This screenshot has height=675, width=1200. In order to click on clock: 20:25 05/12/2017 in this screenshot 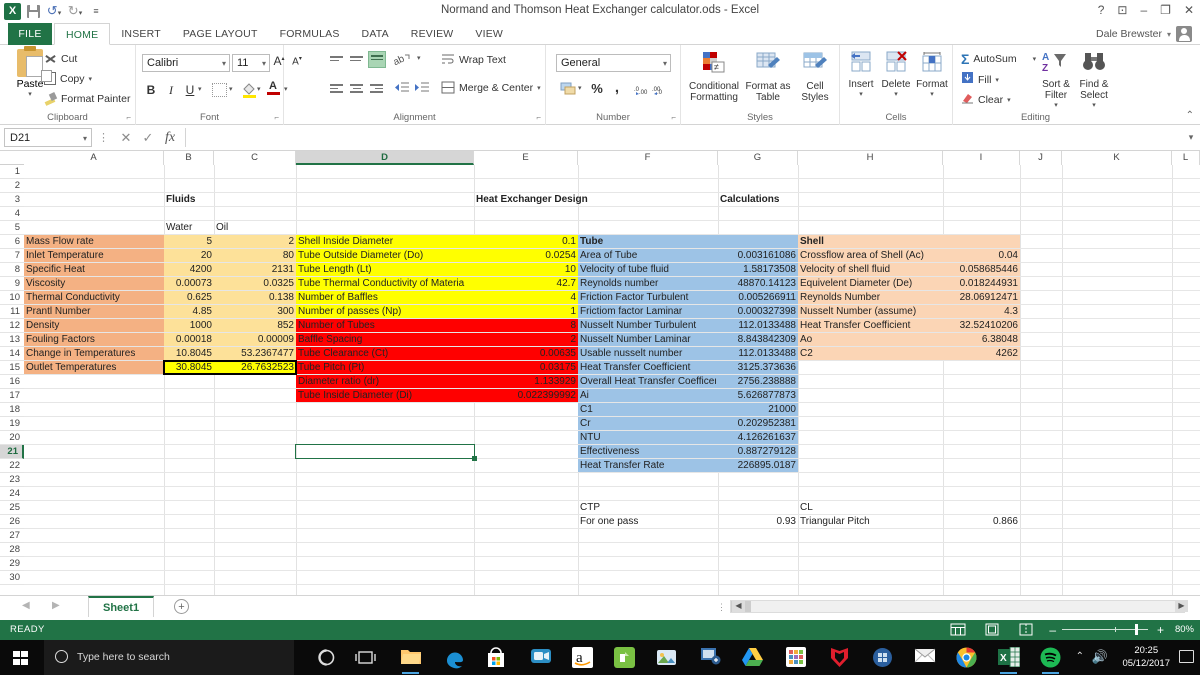, I will do `click(1146, 657)`.